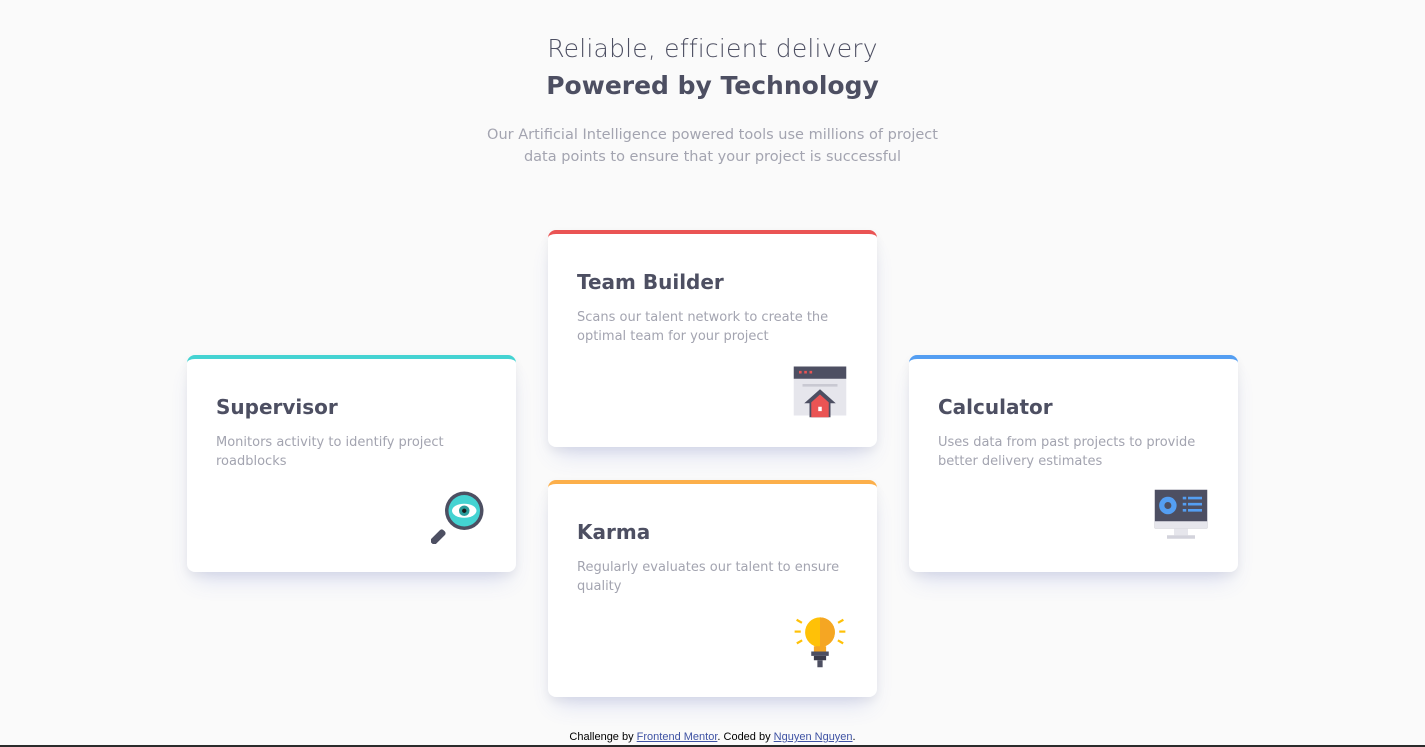 The width and height of the screenshot is (1425, 747). I want to click on attribution-prefix: Challenge by, so click(603, 737).